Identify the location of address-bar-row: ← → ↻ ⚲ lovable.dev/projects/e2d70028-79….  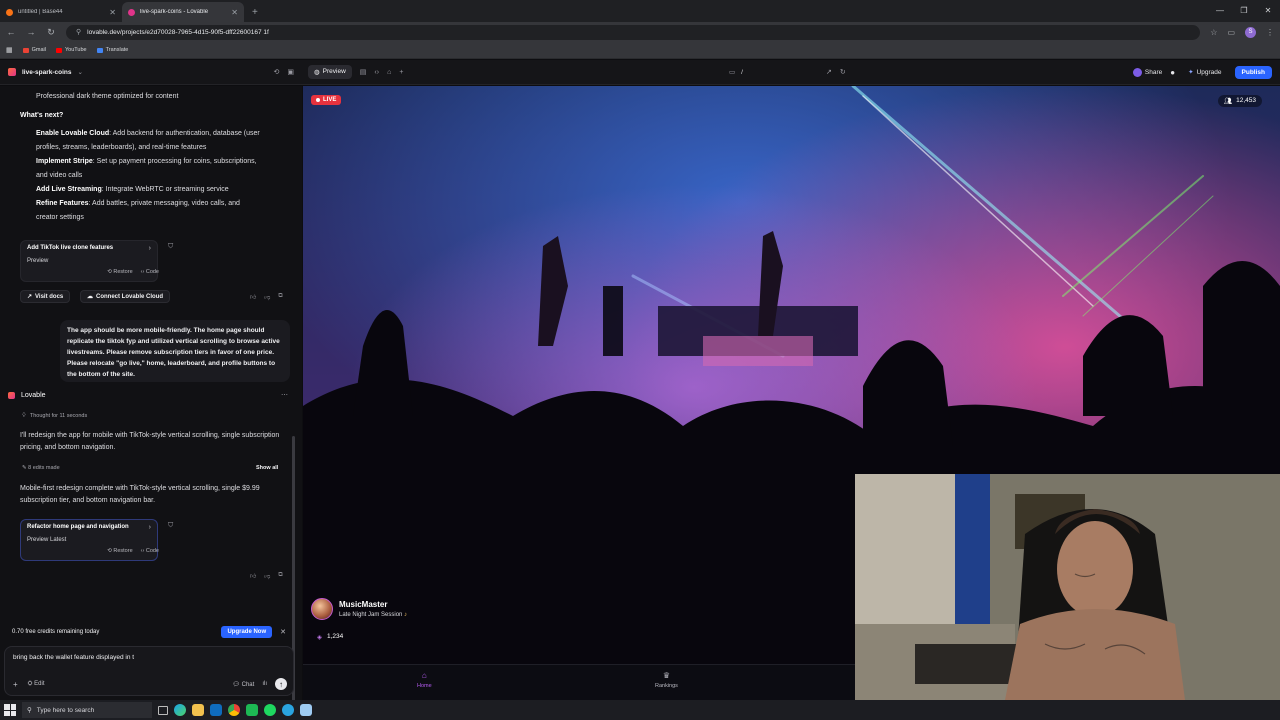
(640, 32).